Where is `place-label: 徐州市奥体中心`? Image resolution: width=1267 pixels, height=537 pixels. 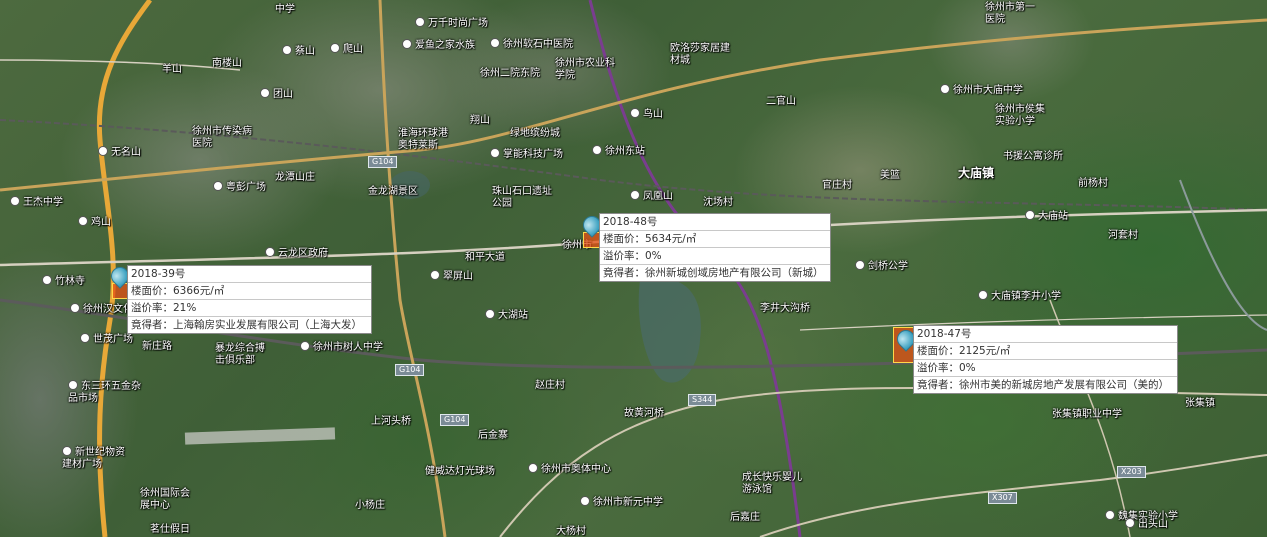
place-label: 徐州市奥体中心 is located at coordinates (569, 469).